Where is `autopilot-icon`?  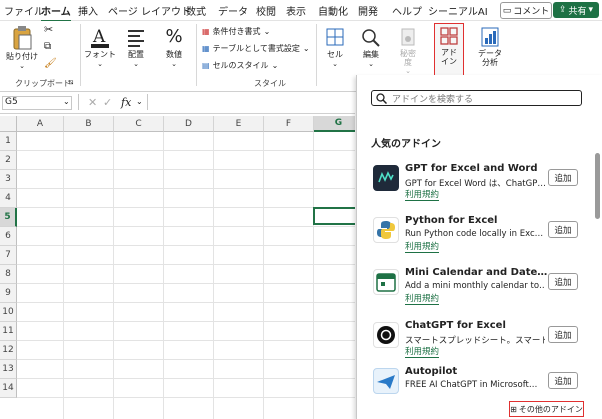
autopilot-icon is located at coordinates (386, 381).